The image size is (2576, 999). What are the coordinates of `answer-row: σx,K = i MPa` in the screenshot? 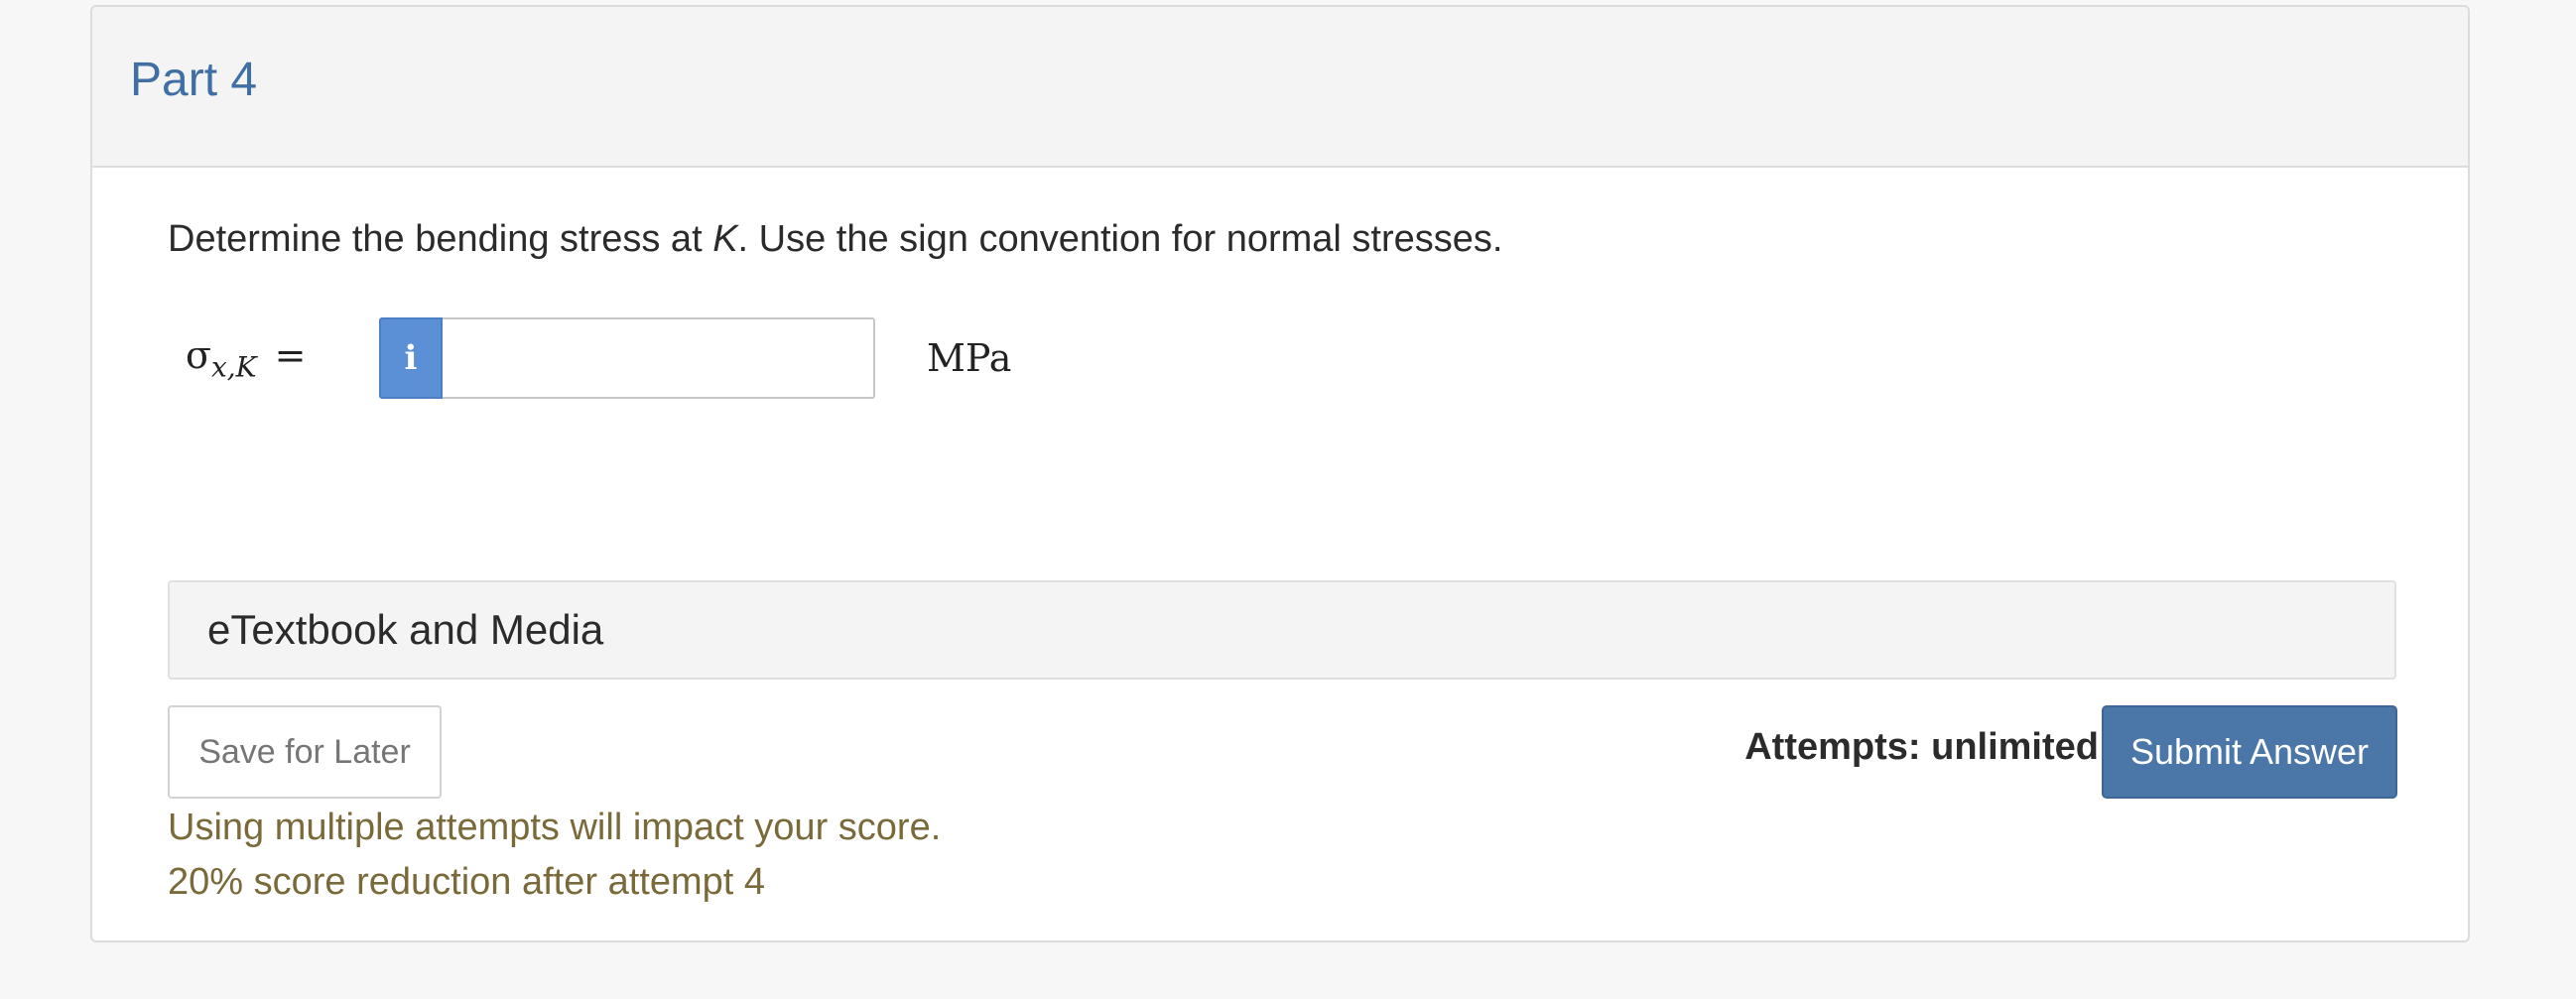 It's located at (599, 358).